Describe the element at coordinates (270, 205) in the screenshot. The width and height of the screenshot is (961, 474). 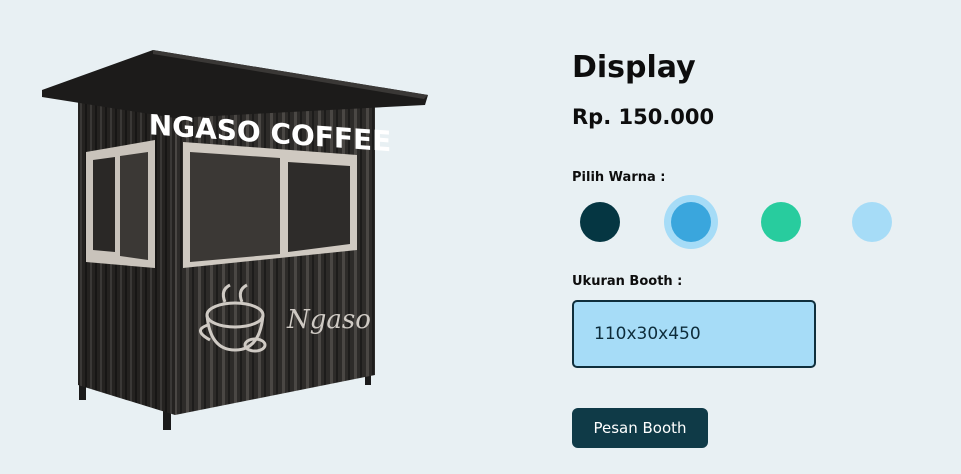
I see `front-window` at that location.